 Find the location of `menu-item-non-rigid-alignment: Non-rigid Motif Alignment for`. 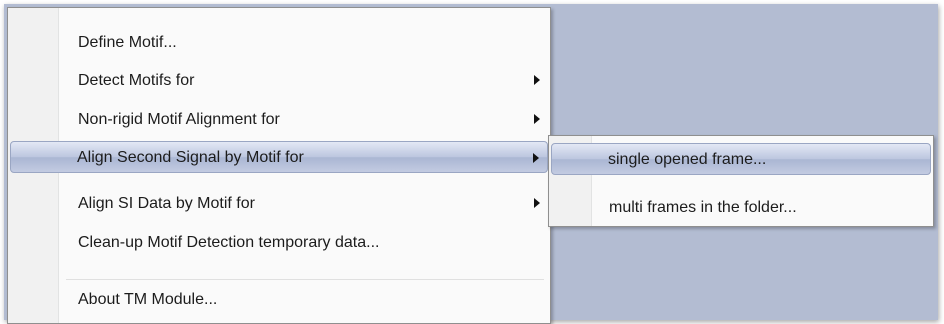

menu-item-non-rigid-alignment: Non-rigid Motif Alignment for is located at coordinates (279, 119).